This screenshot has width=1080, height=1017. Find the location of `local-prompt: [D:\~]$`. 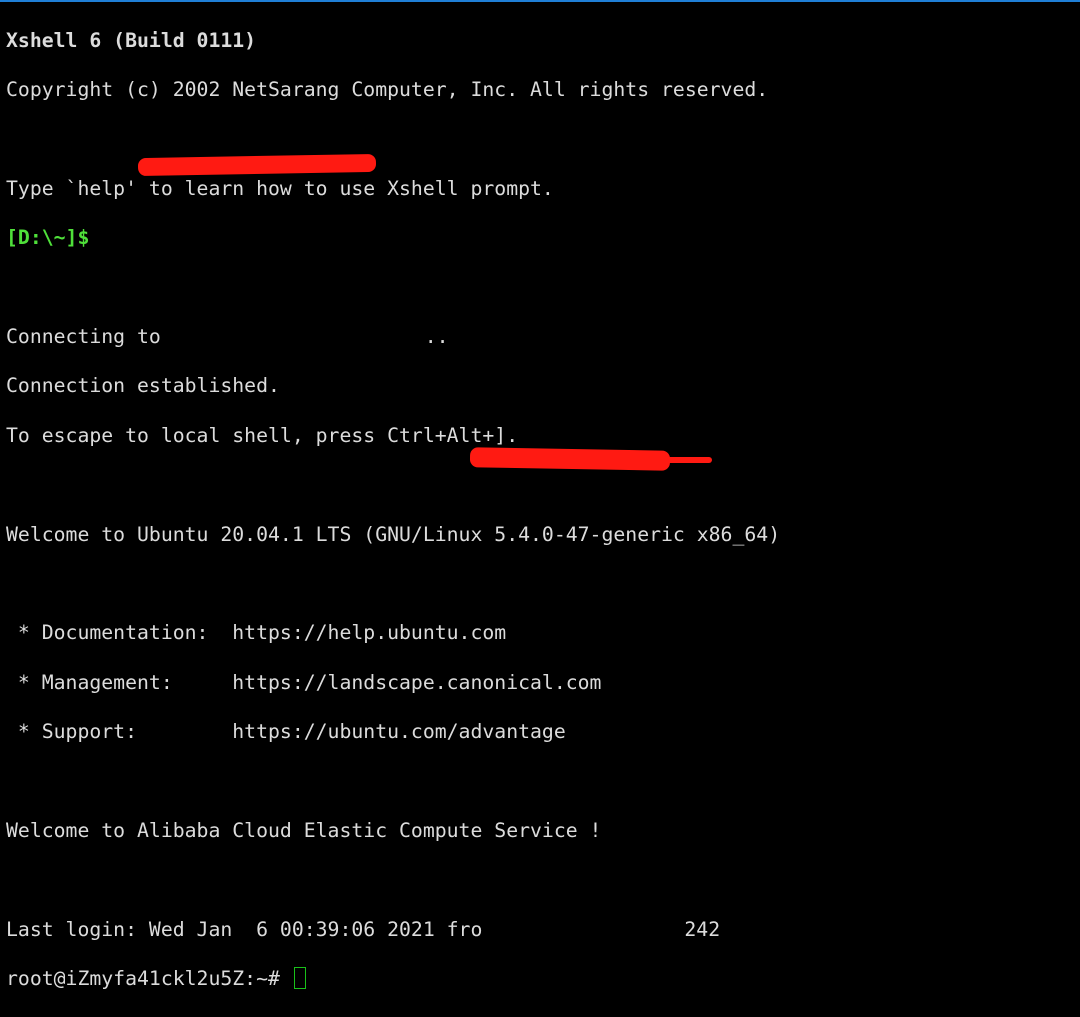

local-prompt: [D:\~]$ is located at coordinates (48, 238).